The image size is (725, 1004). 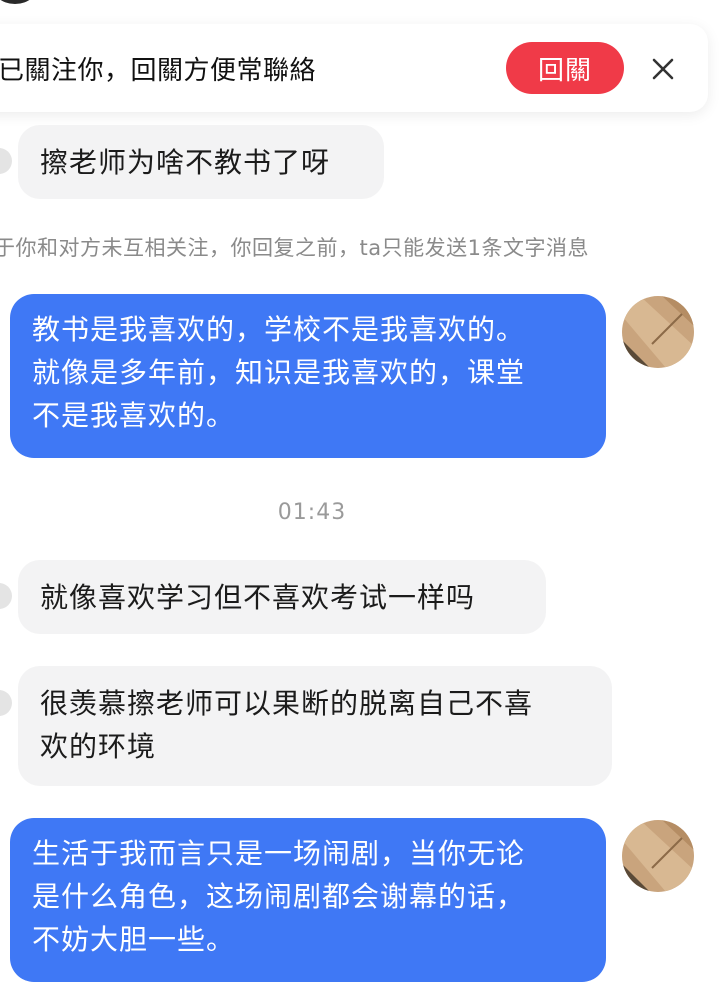 I want to click on message-text: 欢的环境, so click(x=98, y=746).